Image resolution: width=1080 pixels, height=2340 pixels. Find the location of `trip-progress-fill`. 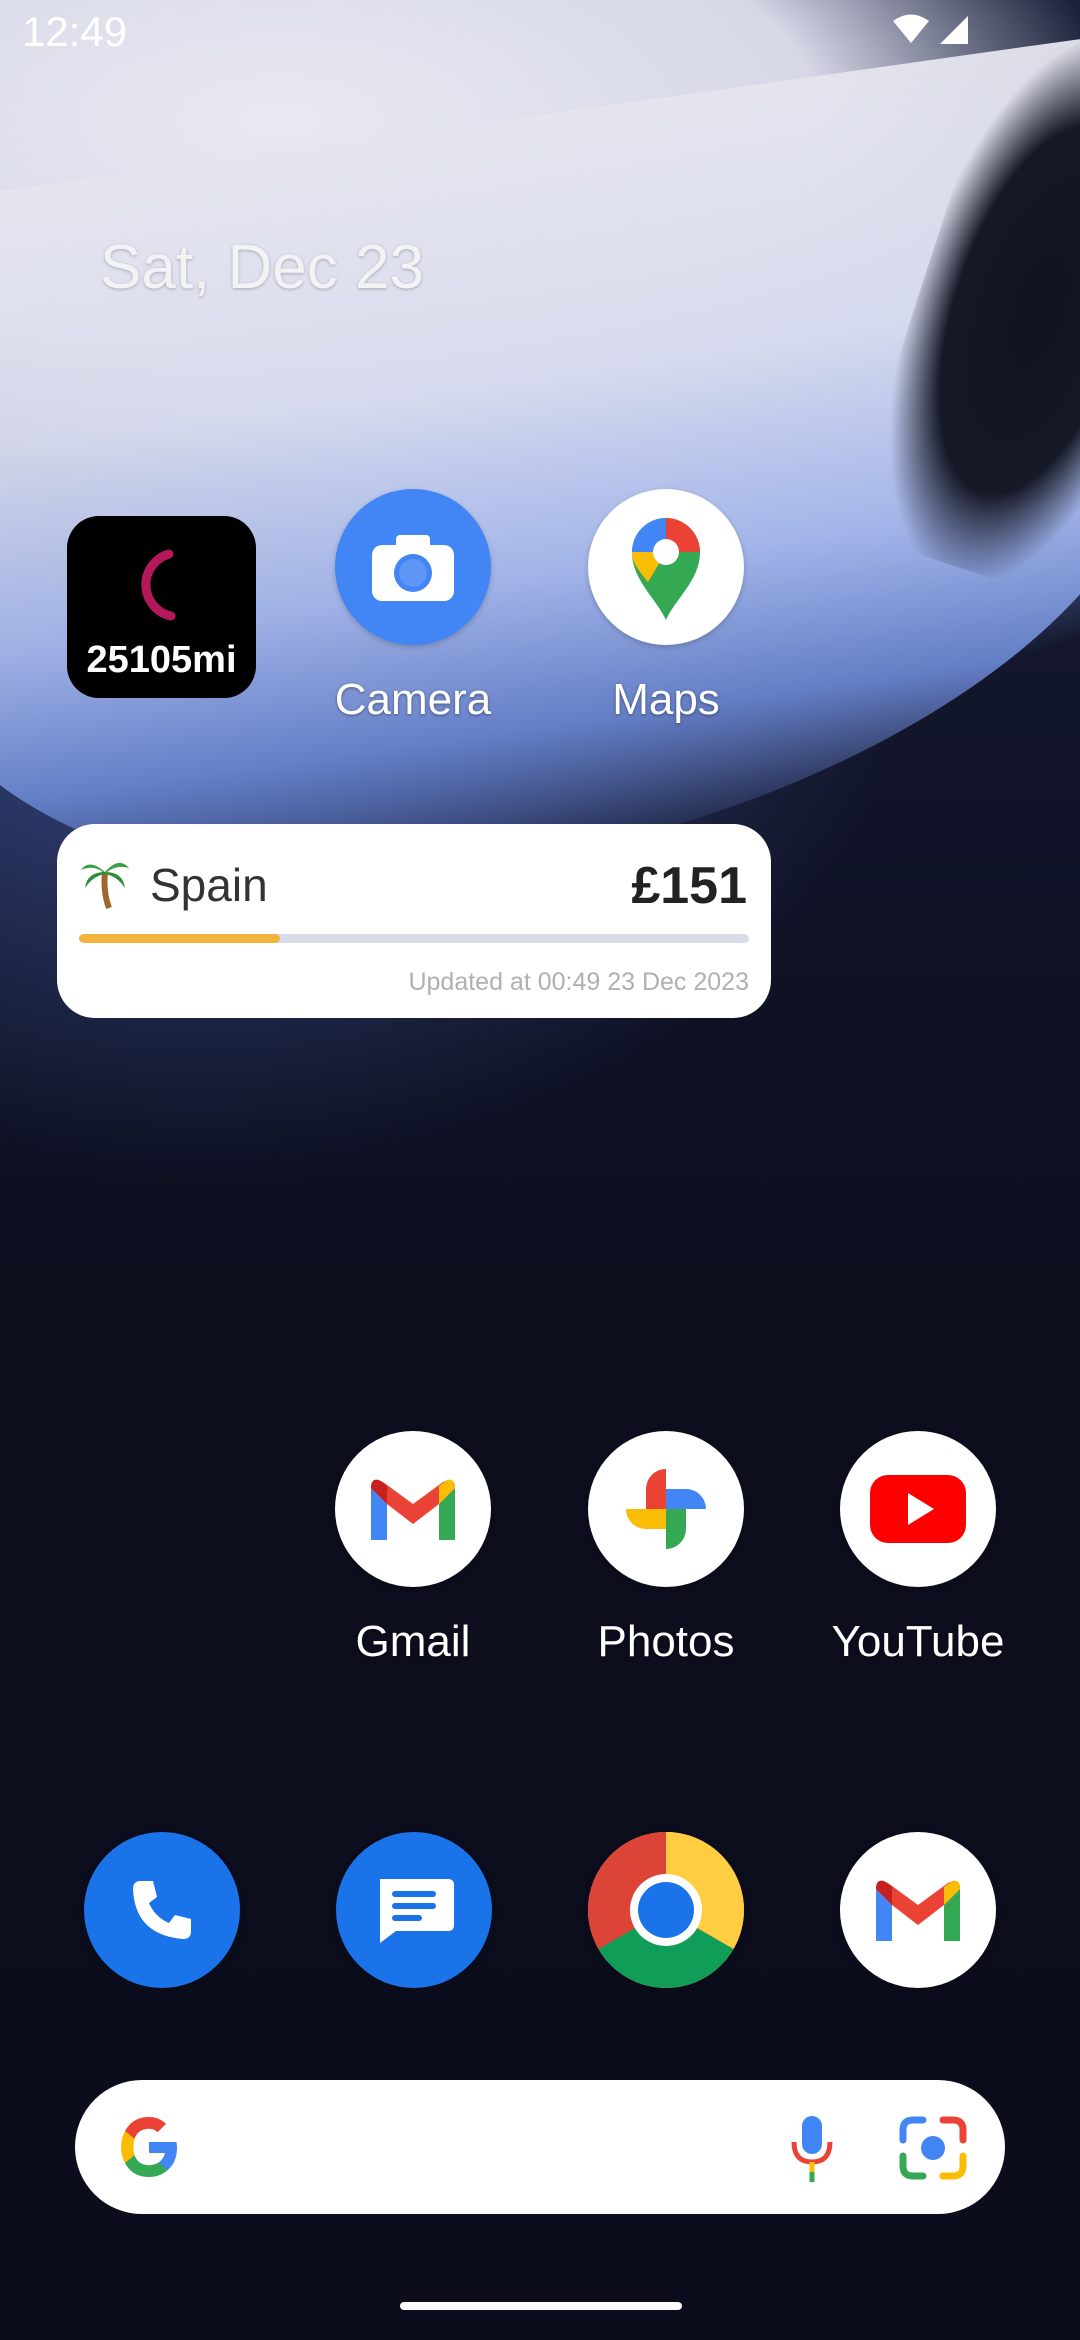

trip-progress-fill is located at coordinates (179, 938).